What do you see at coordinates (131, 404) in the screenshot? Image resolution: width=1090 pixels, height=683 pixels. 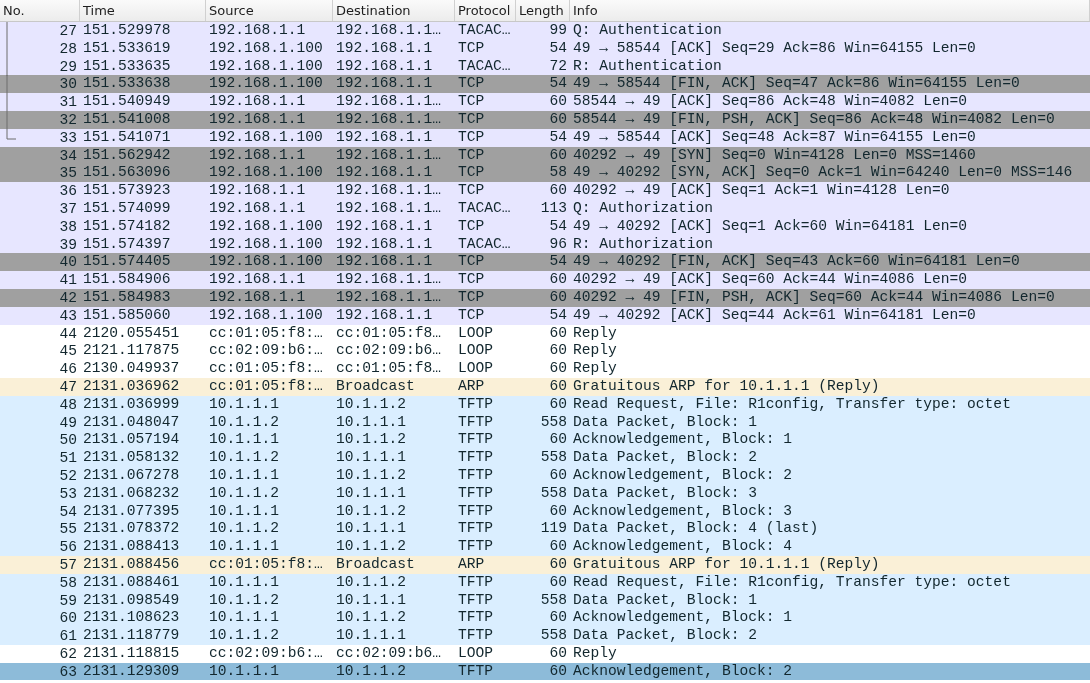 I see `time-cell-text: 2131.036999` at bounding box center [131, 404].